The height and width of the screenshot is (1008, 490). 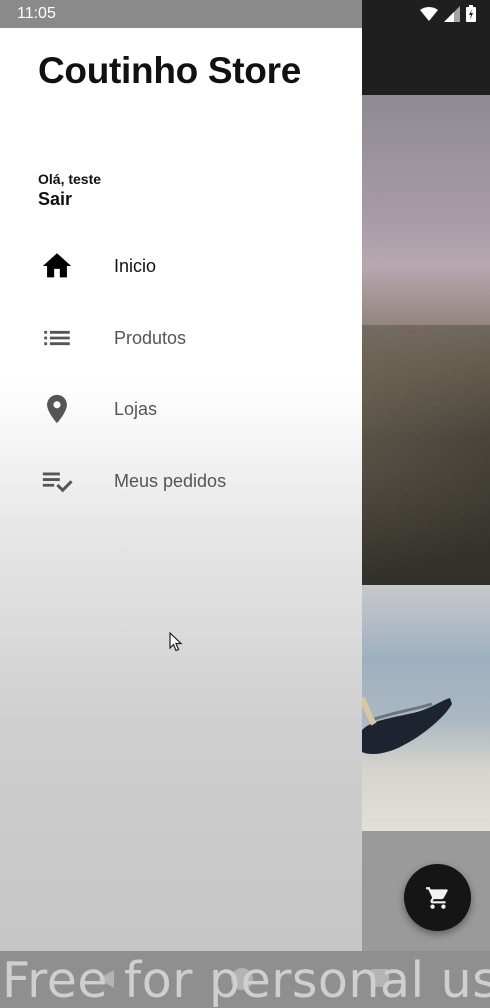 I want to click on menu-item-label: Meus pedidos, so click(x=170, y=480).